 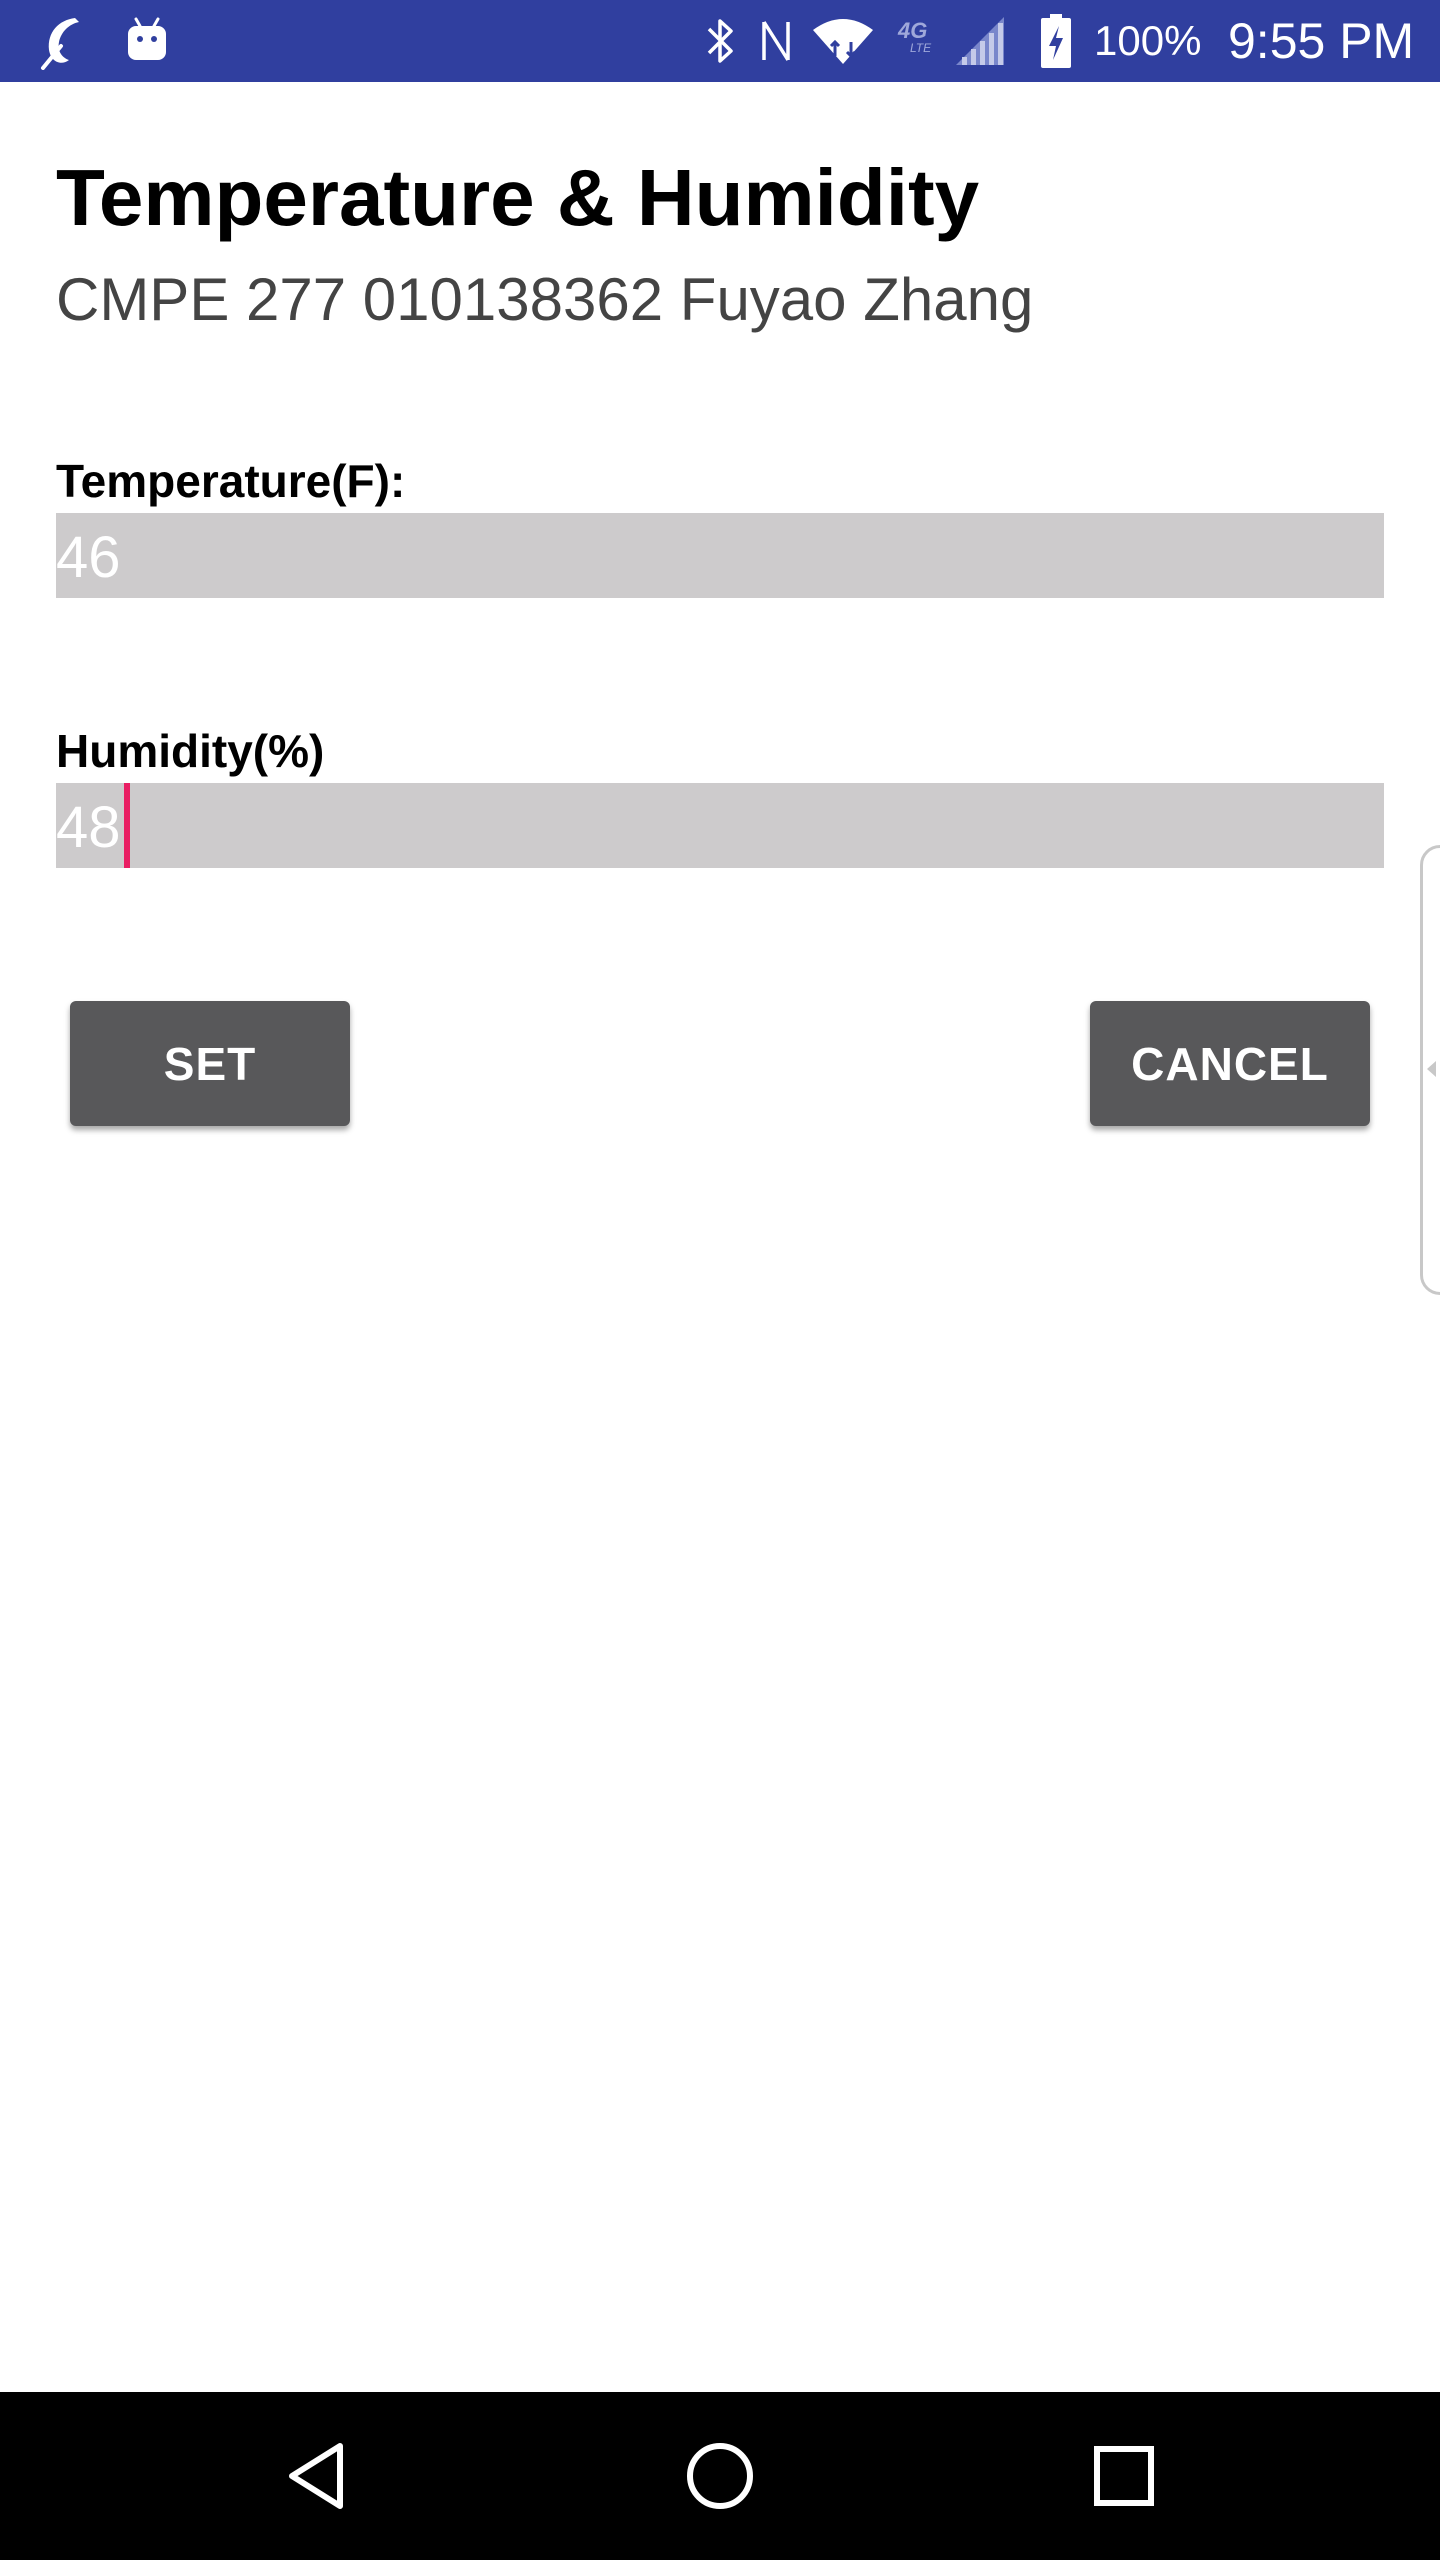 I want to click on home-button, so click(x=720, y=2476).